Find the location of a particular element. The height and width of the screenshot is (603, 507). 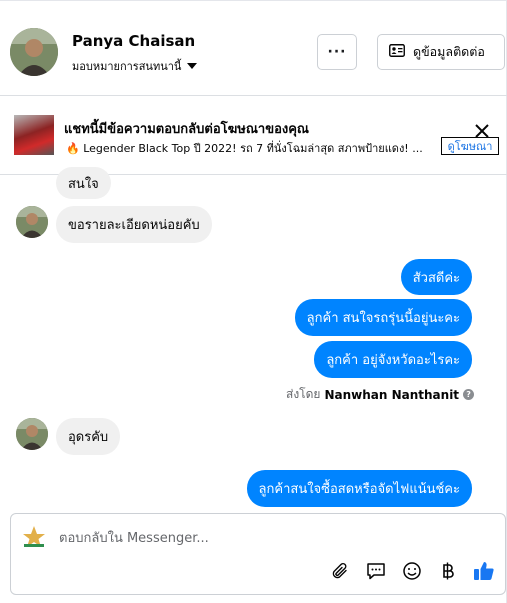

message-outgoing: ลูกค้า สนใจรถรุ่นนี้อยู่นะคะ is located at coordinates (383, 317).